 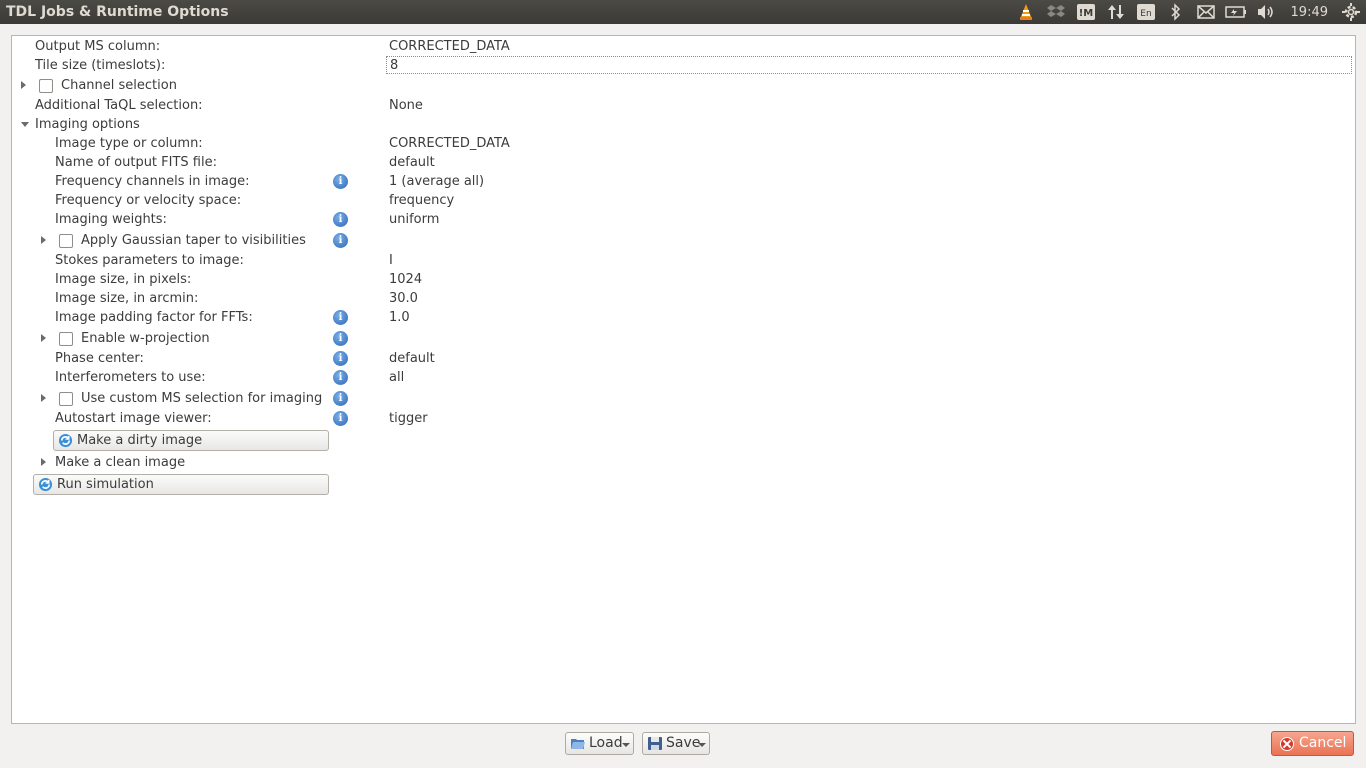 I want to click on option-output-ms-column: Output MS column: CORRECTED_DATA, so click(x=682, y=46).